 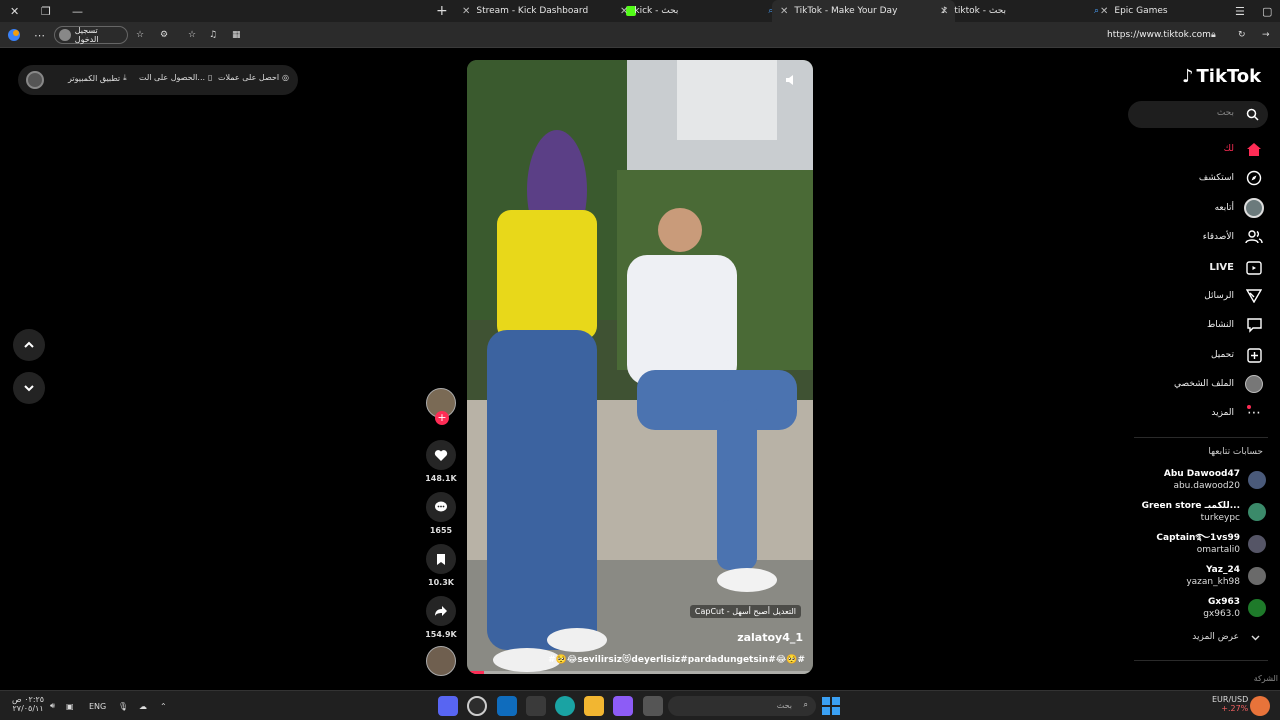 I want to click on followed-account: Green store للكمبـ... turkeypc, so click(x=1204, y=512).